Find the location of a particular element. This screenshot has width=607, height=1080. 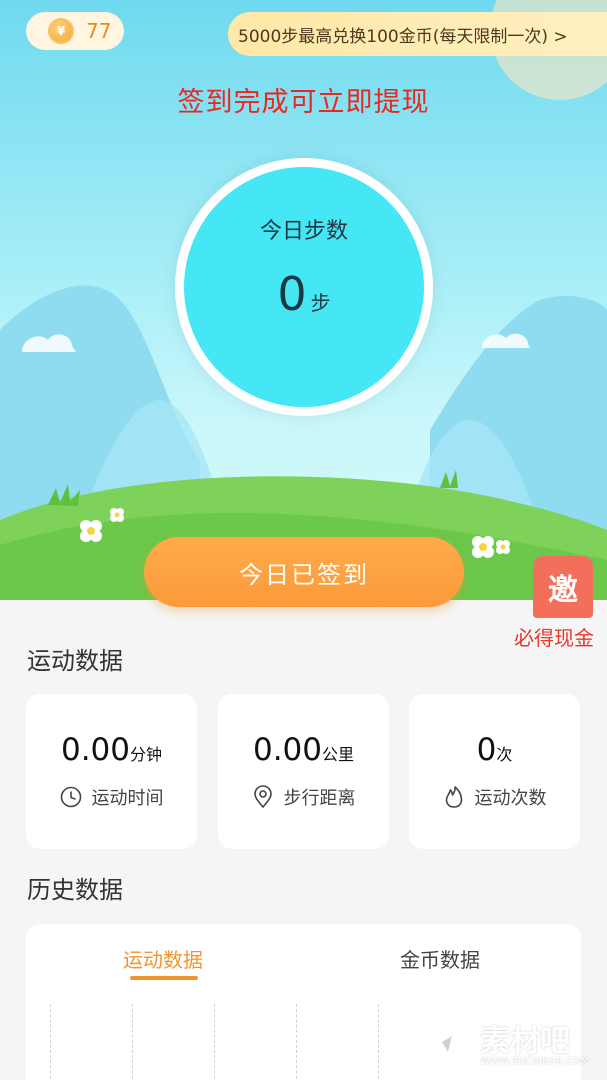

tab-coin-data: 金币数据 is located at coordinates (440, 958).